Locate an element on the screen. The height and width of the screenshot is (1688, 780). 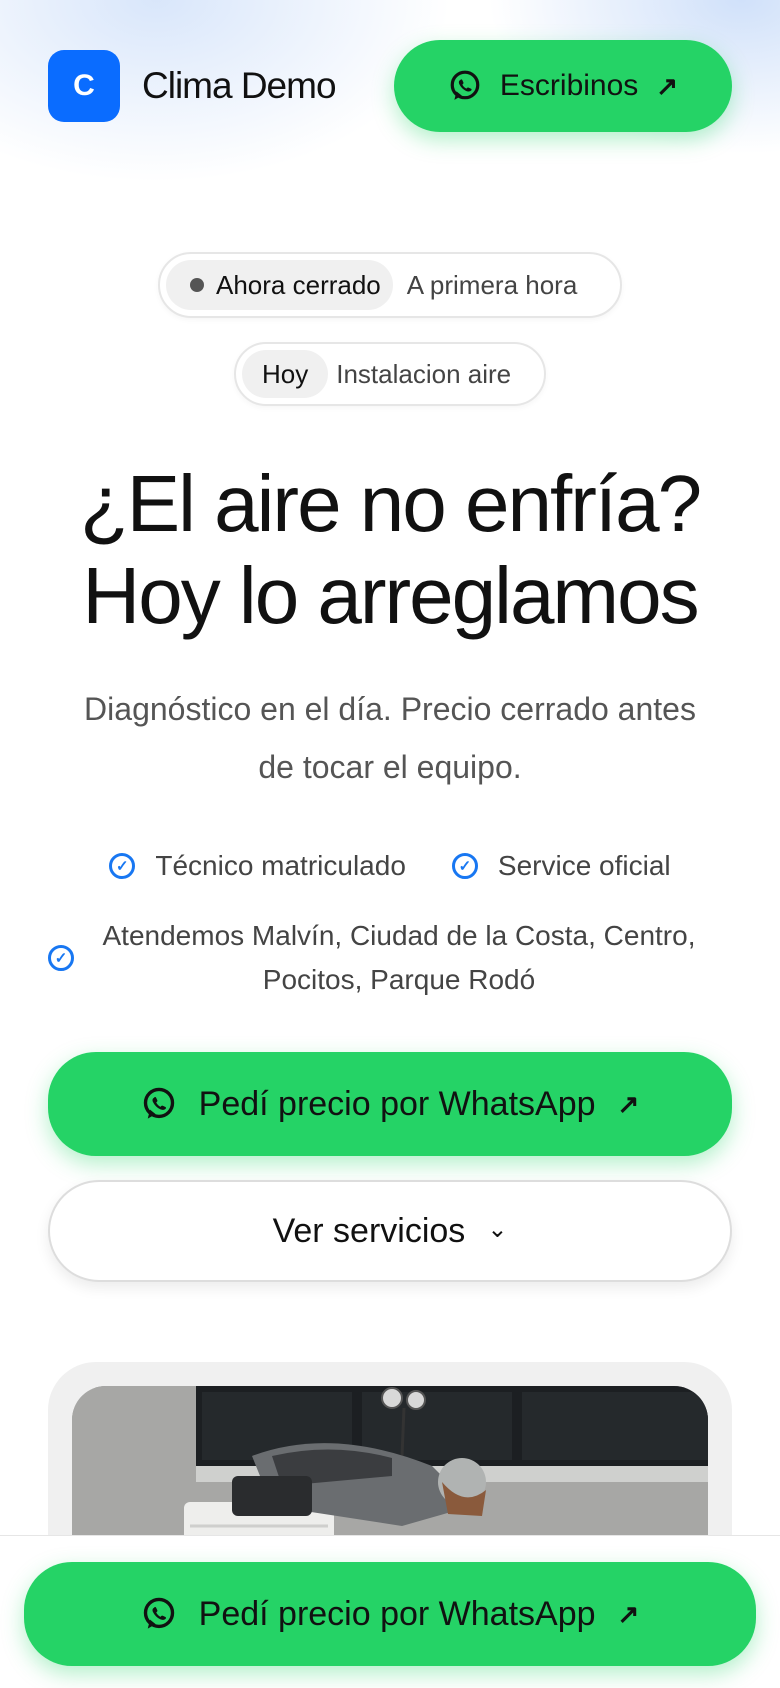
sticky-whatsapp-label: Pedí precio por WhatsApp is located at coordinates (397, 1613).